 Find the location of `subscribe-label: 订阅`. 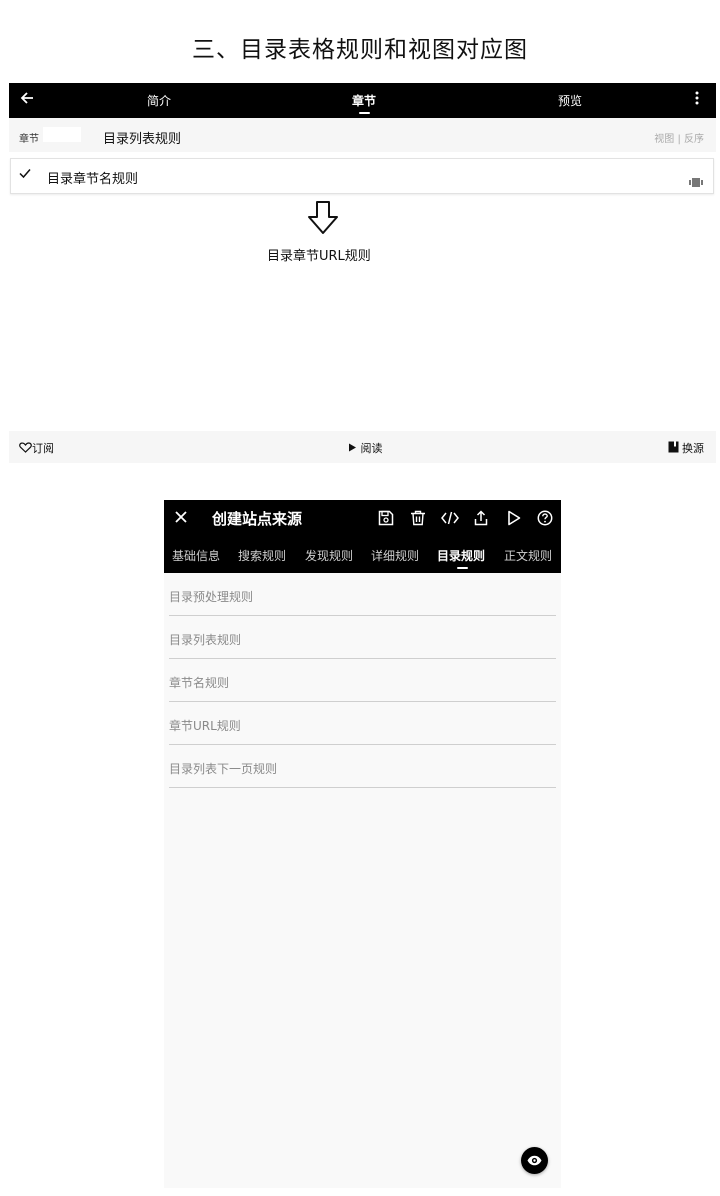

subscribe-label: 订阅 is located at coordinates (43, 448).